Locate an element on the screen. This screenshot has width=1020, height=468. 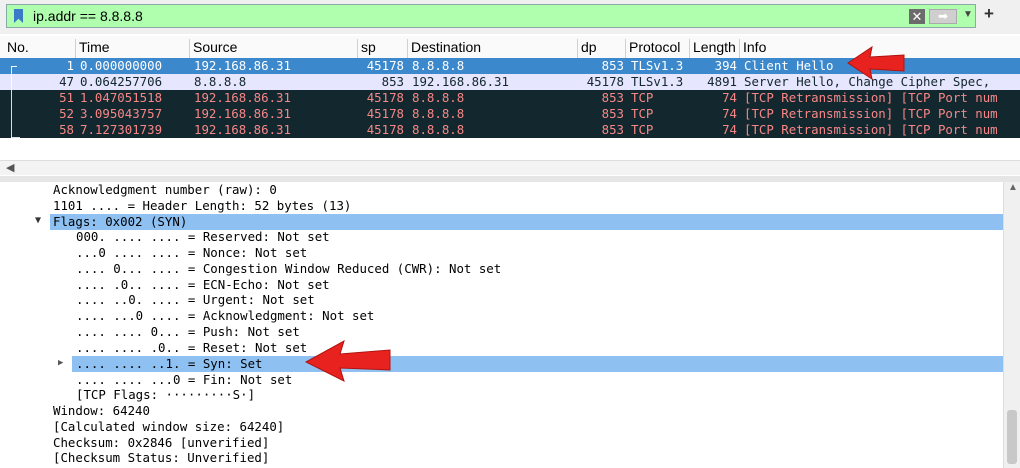
expand-down-icon: ▼ is located at coordinates (38, 220).